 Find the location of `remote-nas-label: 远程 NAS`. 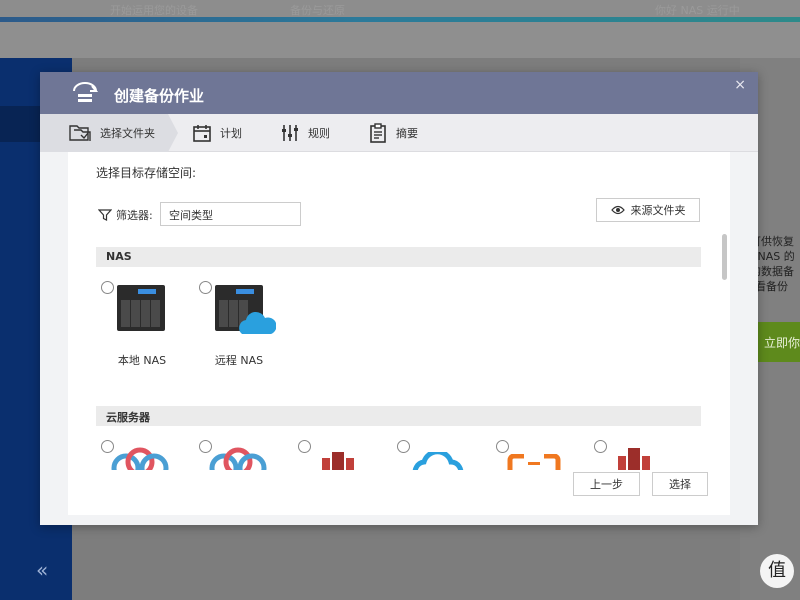

remote-nas-label: 远程 NAS is located at coordinates (239, 360).